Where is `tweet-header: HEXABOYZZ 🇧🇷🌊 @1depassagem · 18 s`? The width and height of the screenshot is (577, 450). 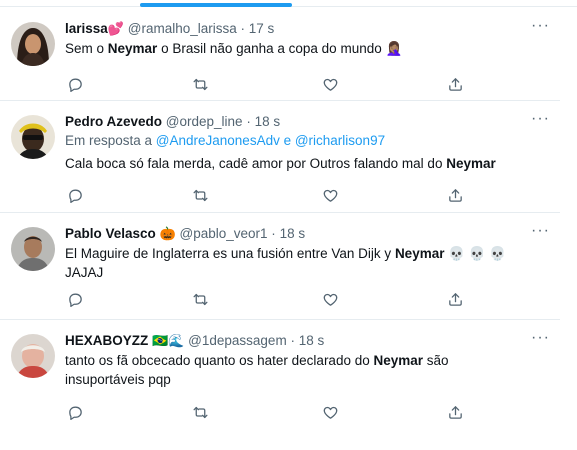 tweet-header: HEXABOYZZ 🇧🇷🌊 @1depassagem · 18 s is located at coordinates (302, 341).